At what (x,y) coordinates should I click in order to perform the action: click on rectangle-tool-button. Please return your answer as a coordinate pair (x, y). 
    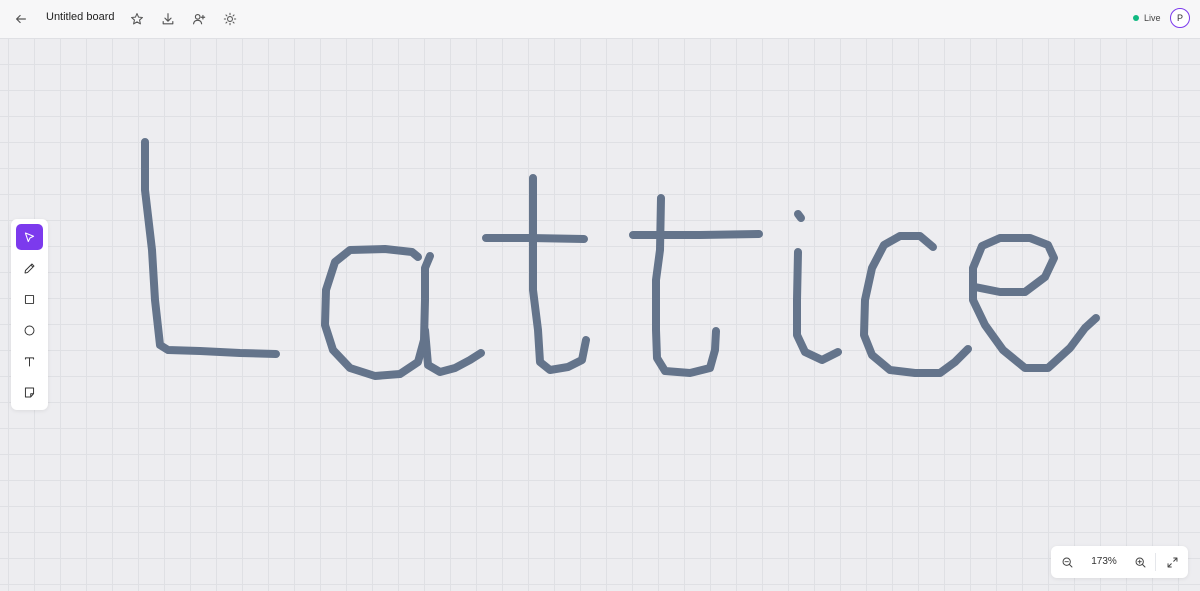
    Looking at the image, I should click on (29, 299).